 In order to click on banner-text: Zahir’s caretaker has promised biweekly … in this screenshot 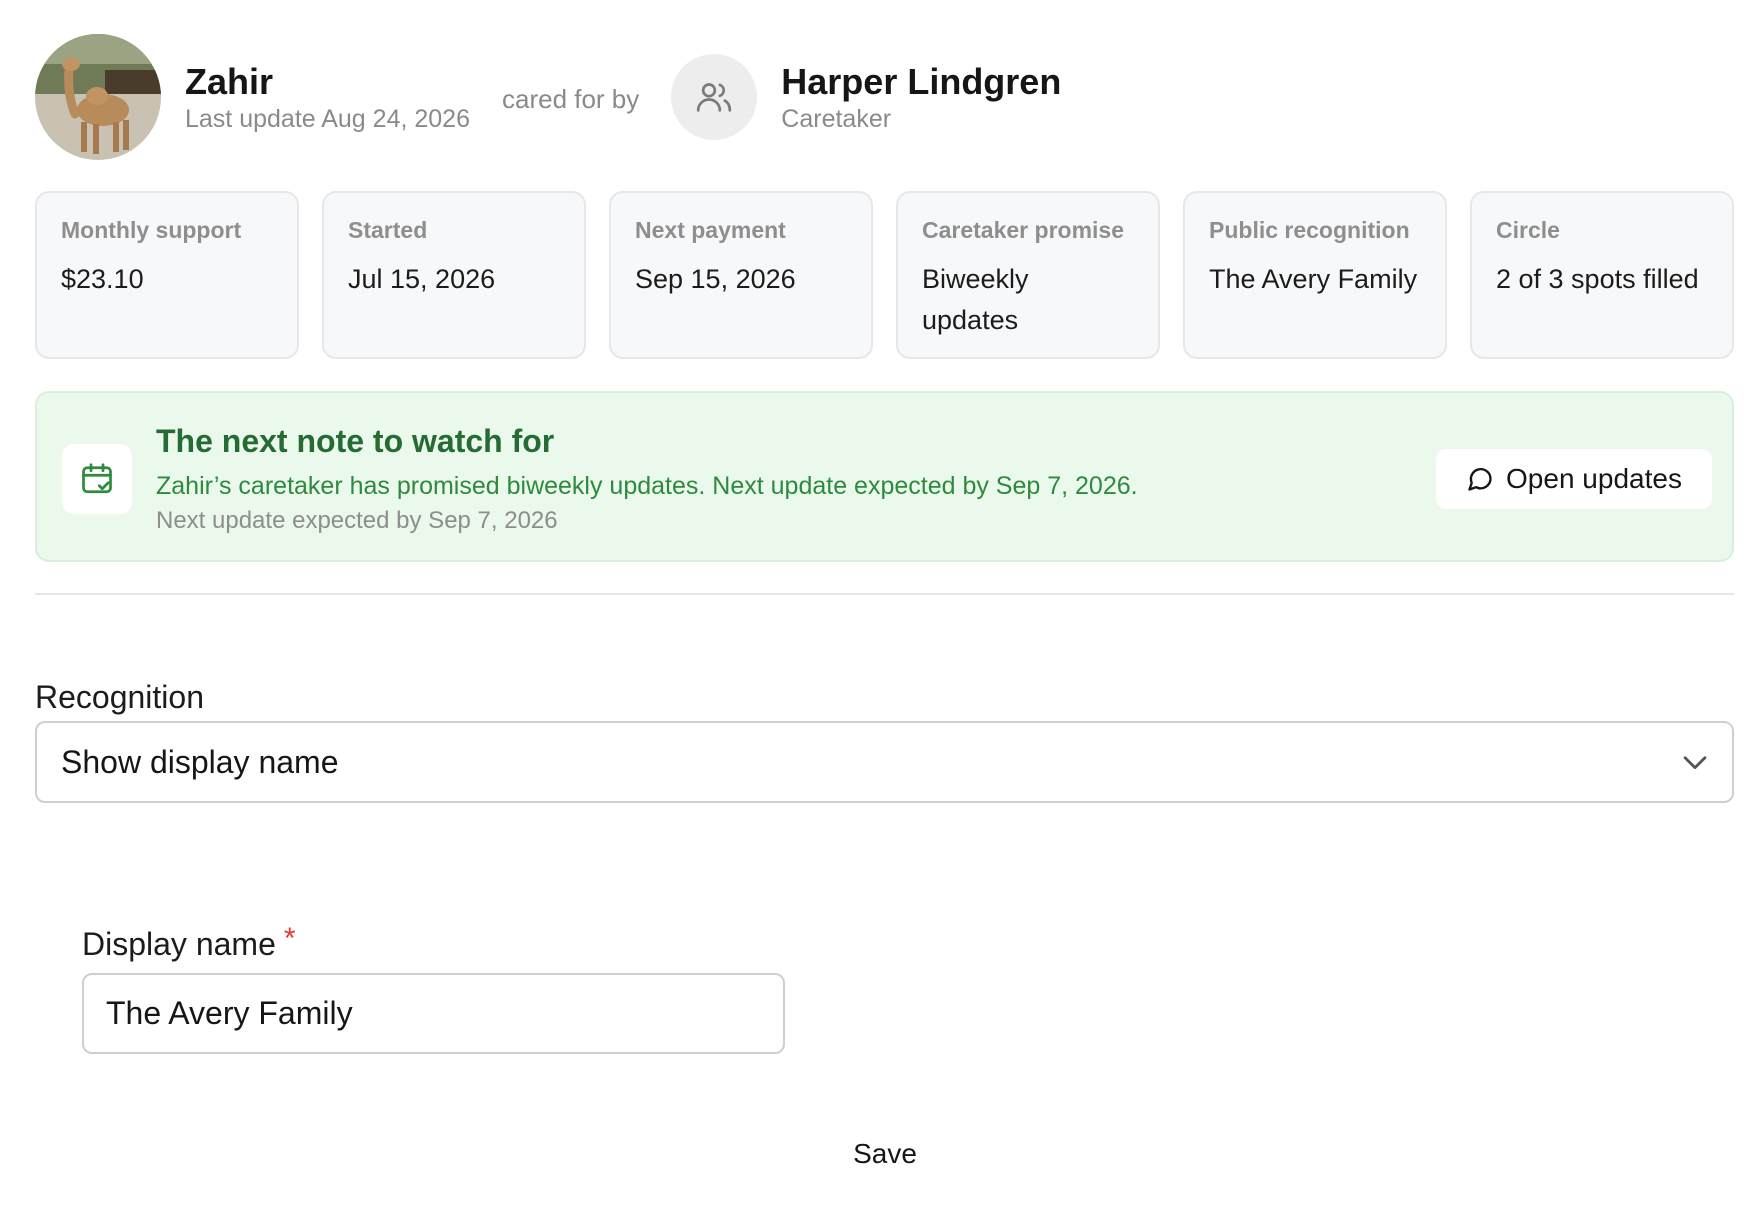, I will do `click(647, 486)`.